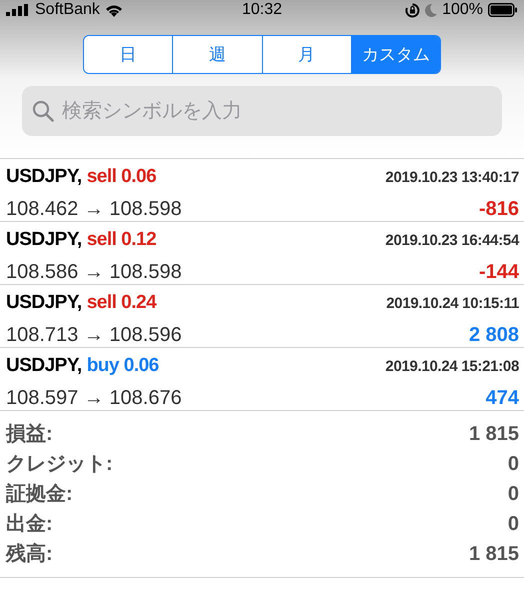  Describe the element at coordinates (262, 111) in the screenshot. I see `search-field: 検索シンボルを入力` at that location.